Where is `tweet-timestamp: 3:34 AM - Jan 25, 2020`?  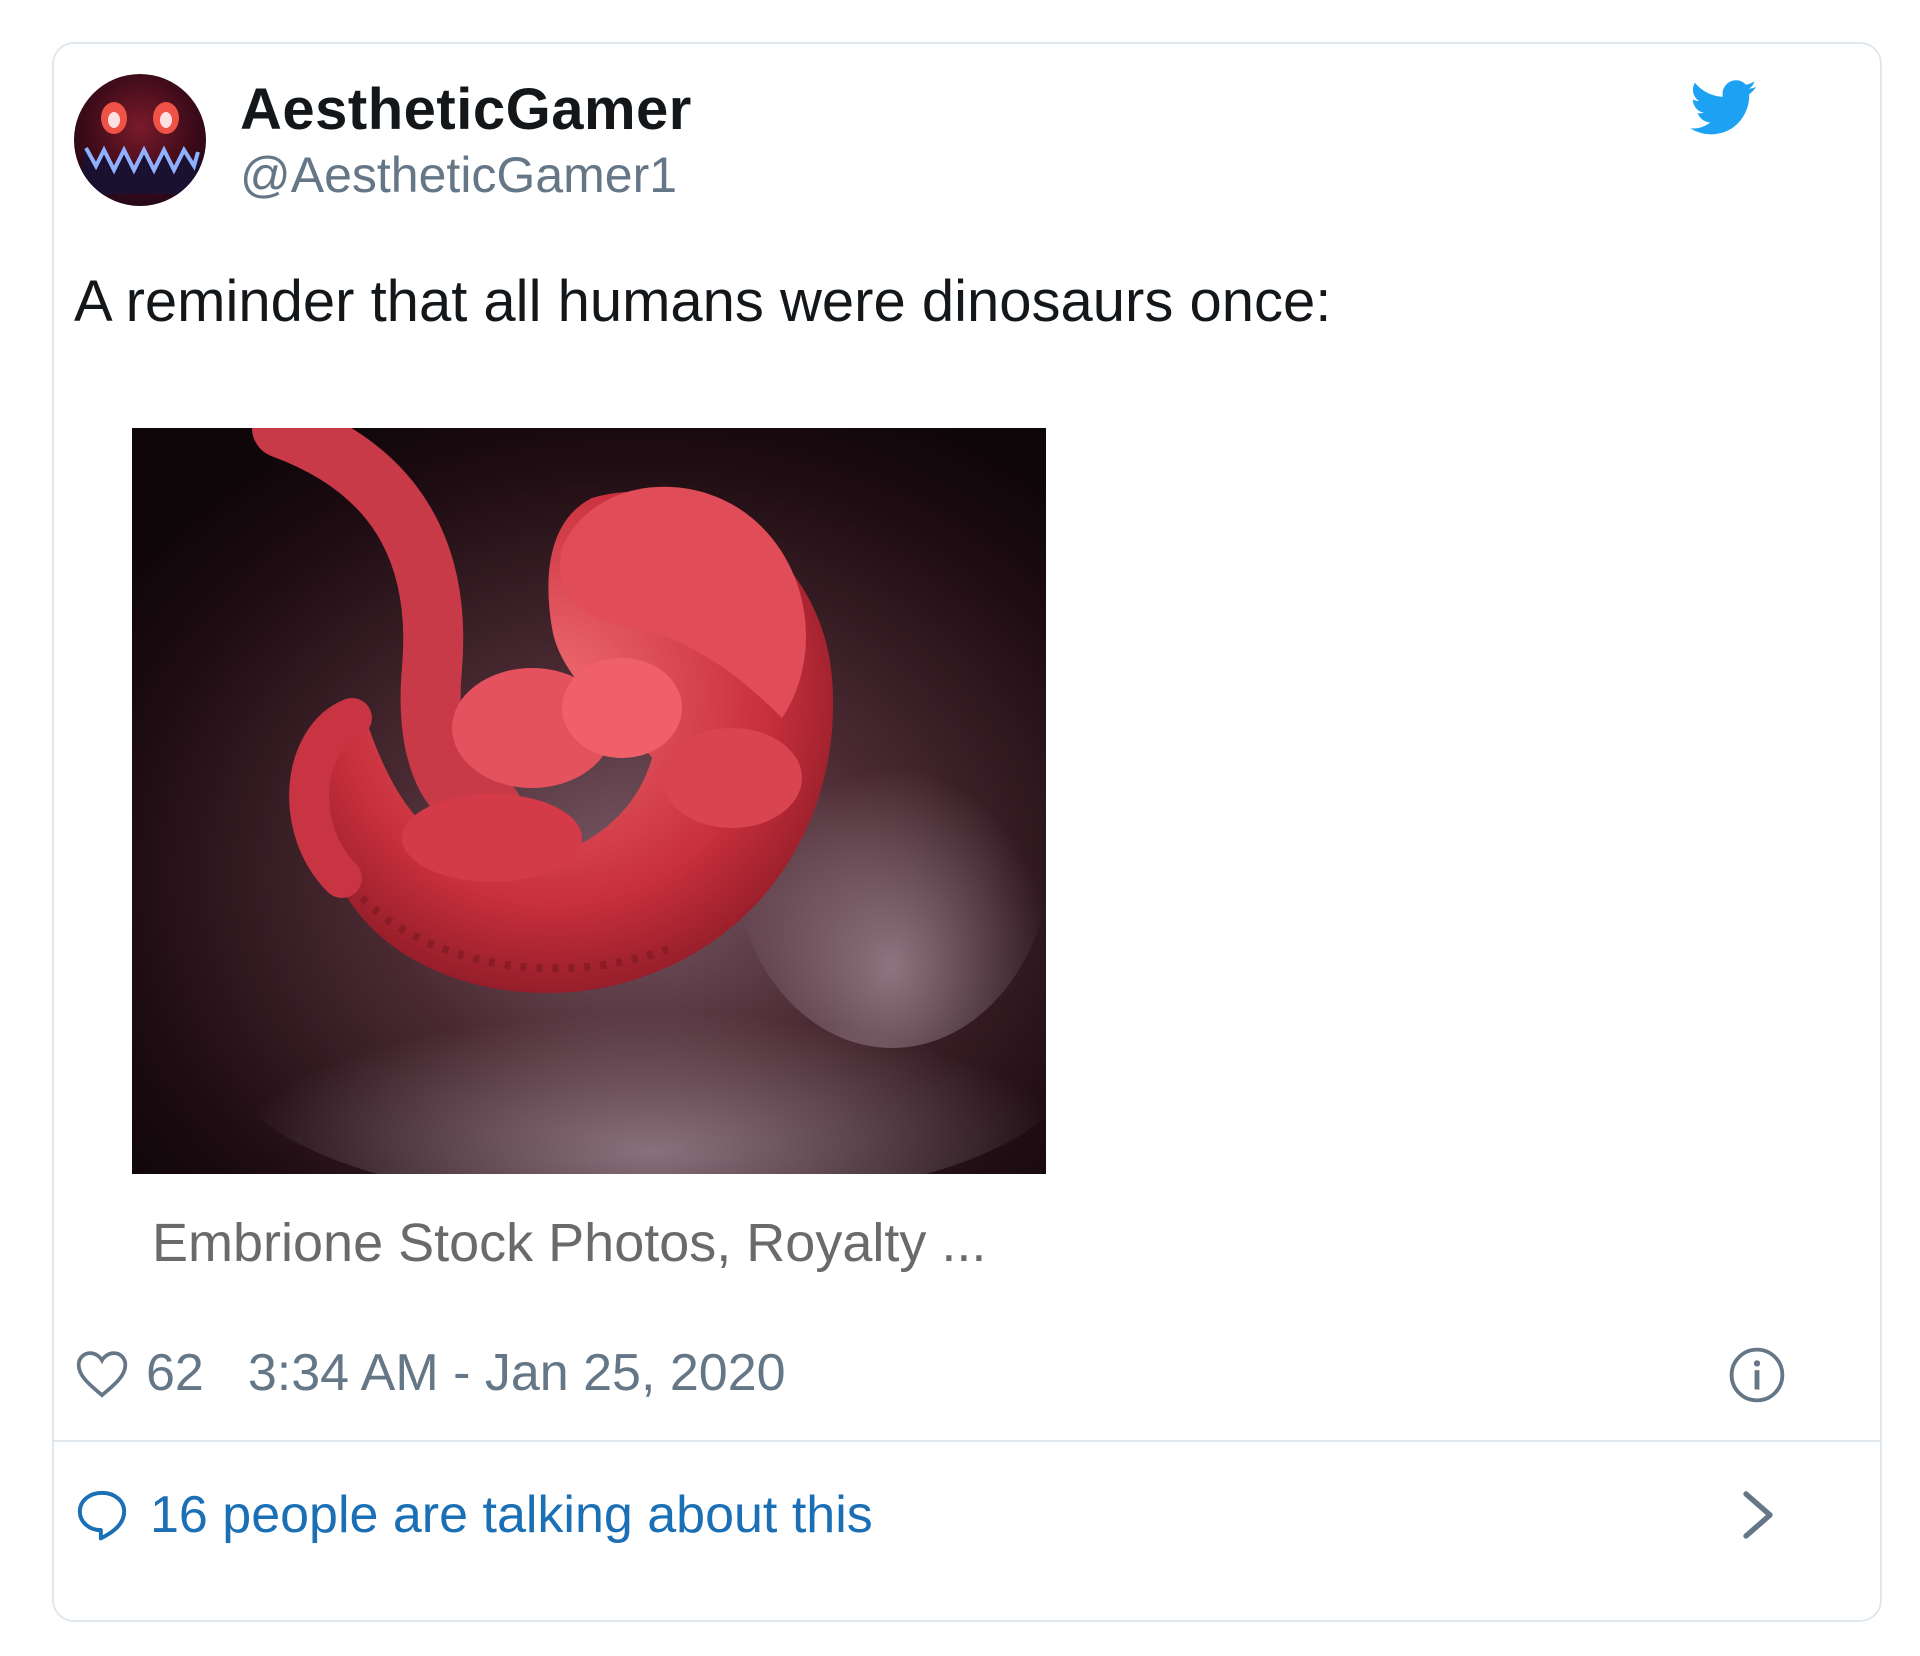
tweet-timestamp: 3:34 AM - Jan 25, 2020 is located at coordinates (517, 1373).